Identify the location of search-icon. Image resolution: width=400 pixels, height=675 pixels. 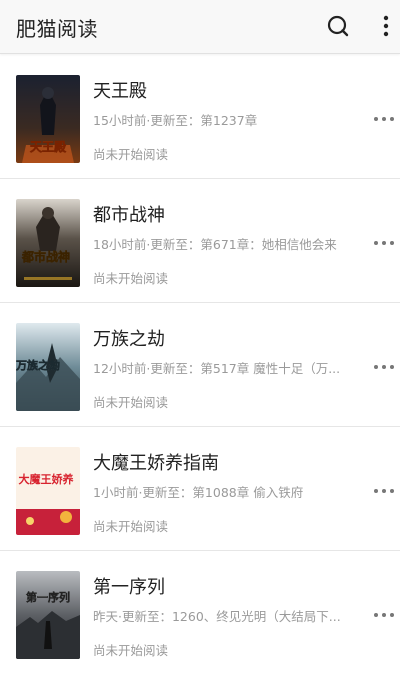
(338, 26).